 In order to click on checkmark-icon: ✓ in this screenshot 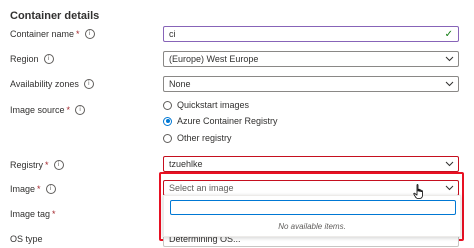, I will do `click(448, 34)`.